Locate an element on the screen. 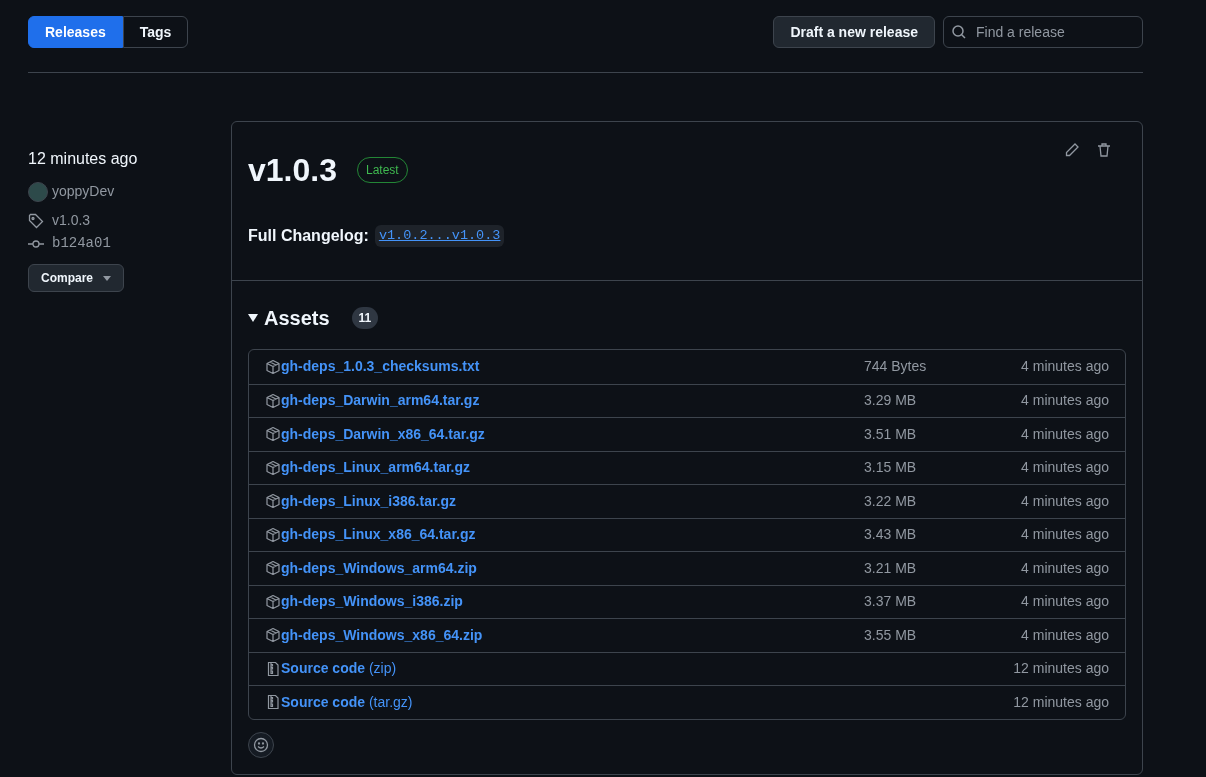 This screenshot has height=777, width=1206. avatar is located at coordinates (38, 191).